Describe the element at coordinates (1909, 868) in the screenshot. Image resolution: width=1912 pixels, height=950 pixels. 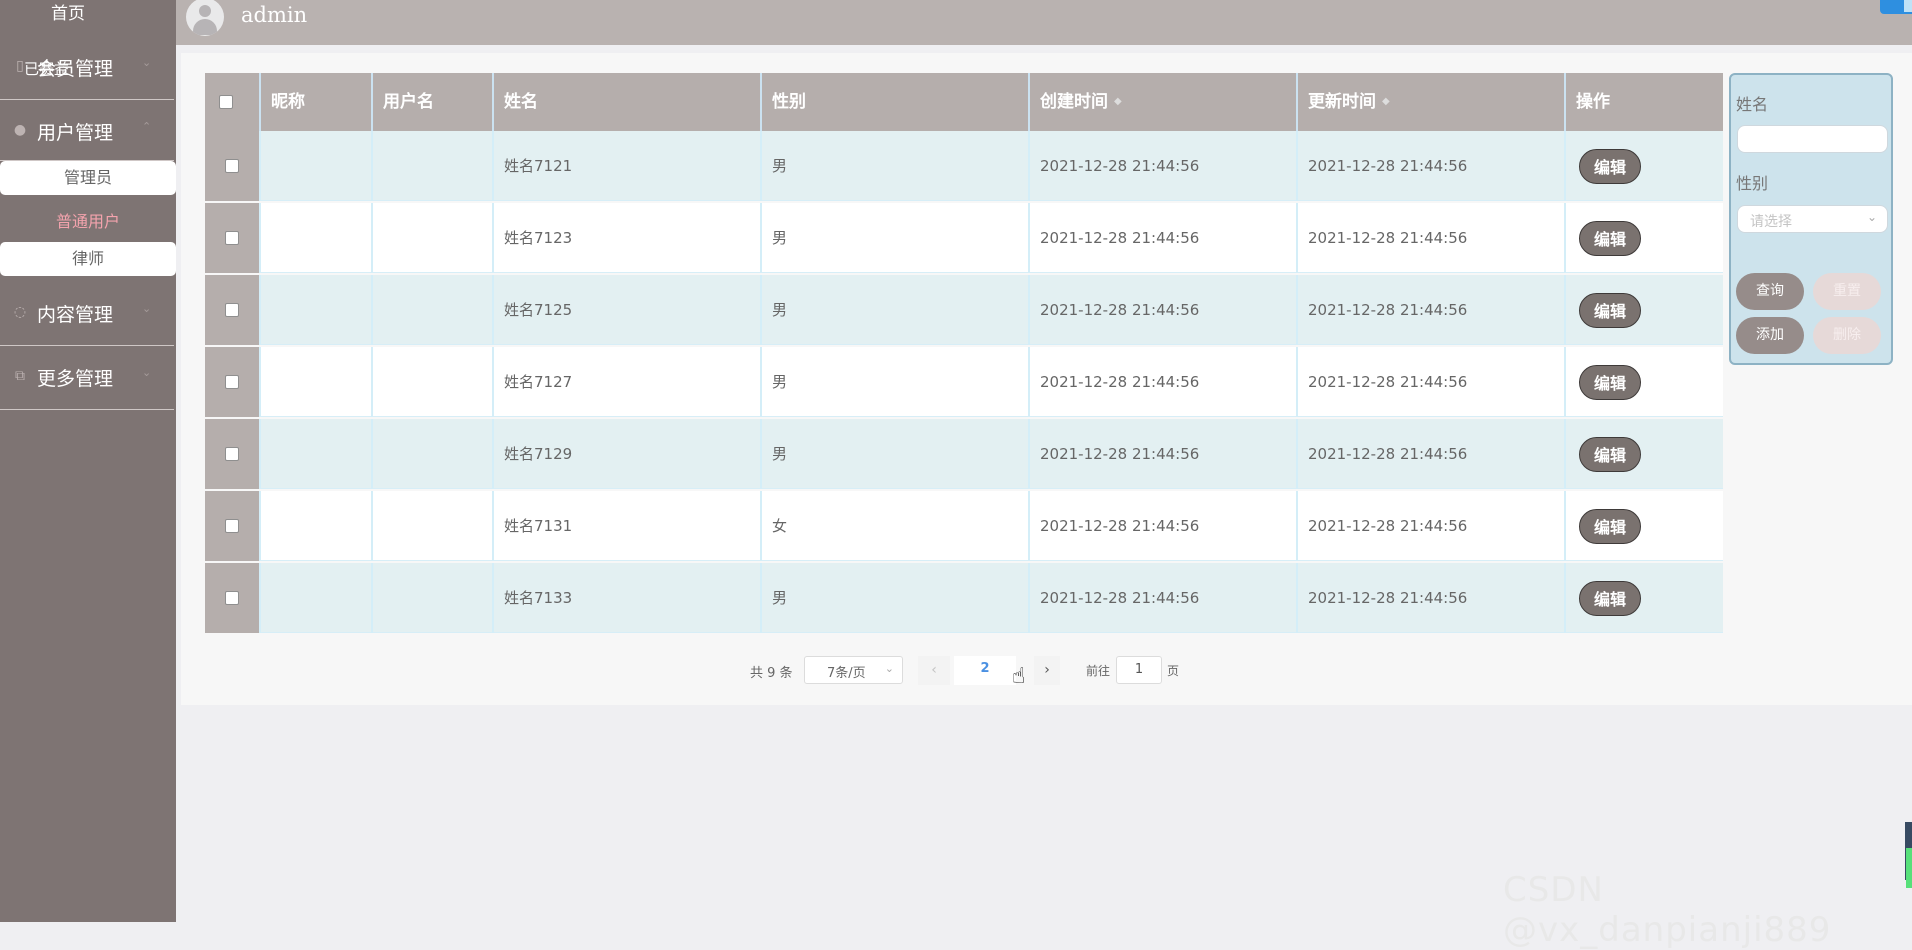
I see `scroll-edge-highlight` at that location.